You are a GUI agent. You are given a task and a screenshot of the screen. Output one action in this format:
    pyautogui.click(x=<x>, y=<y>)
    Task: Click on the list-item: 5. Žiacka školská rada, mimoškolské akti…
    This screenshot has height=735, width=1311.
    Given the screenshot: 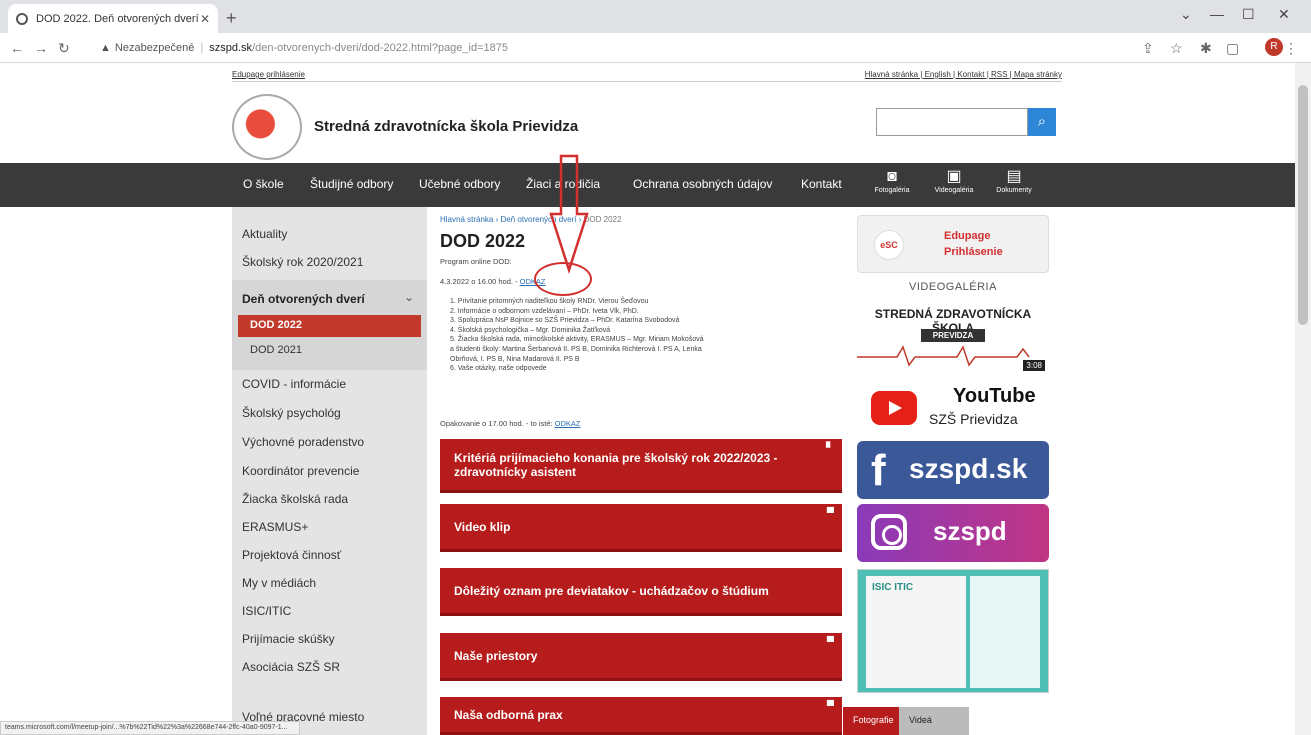 What is the action you would take?
    pyautogui.click(x=577, y=340)
    